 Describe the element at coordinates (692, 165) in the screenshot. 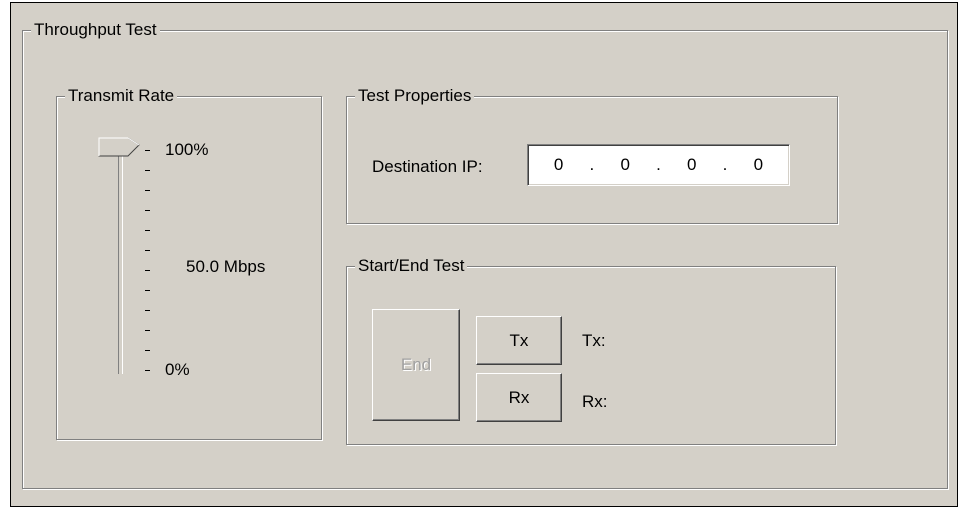

I see `ip-octet-3: 0` at that location.